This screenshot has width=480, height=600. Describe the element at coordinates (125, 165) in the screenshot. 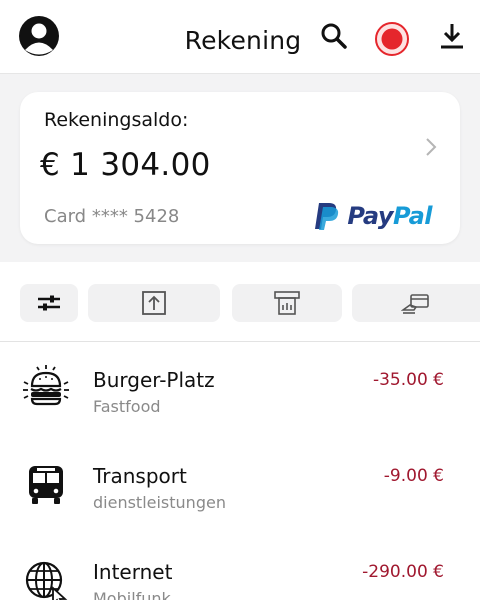

I see `balance-amount: € 1 304.00` at that location.